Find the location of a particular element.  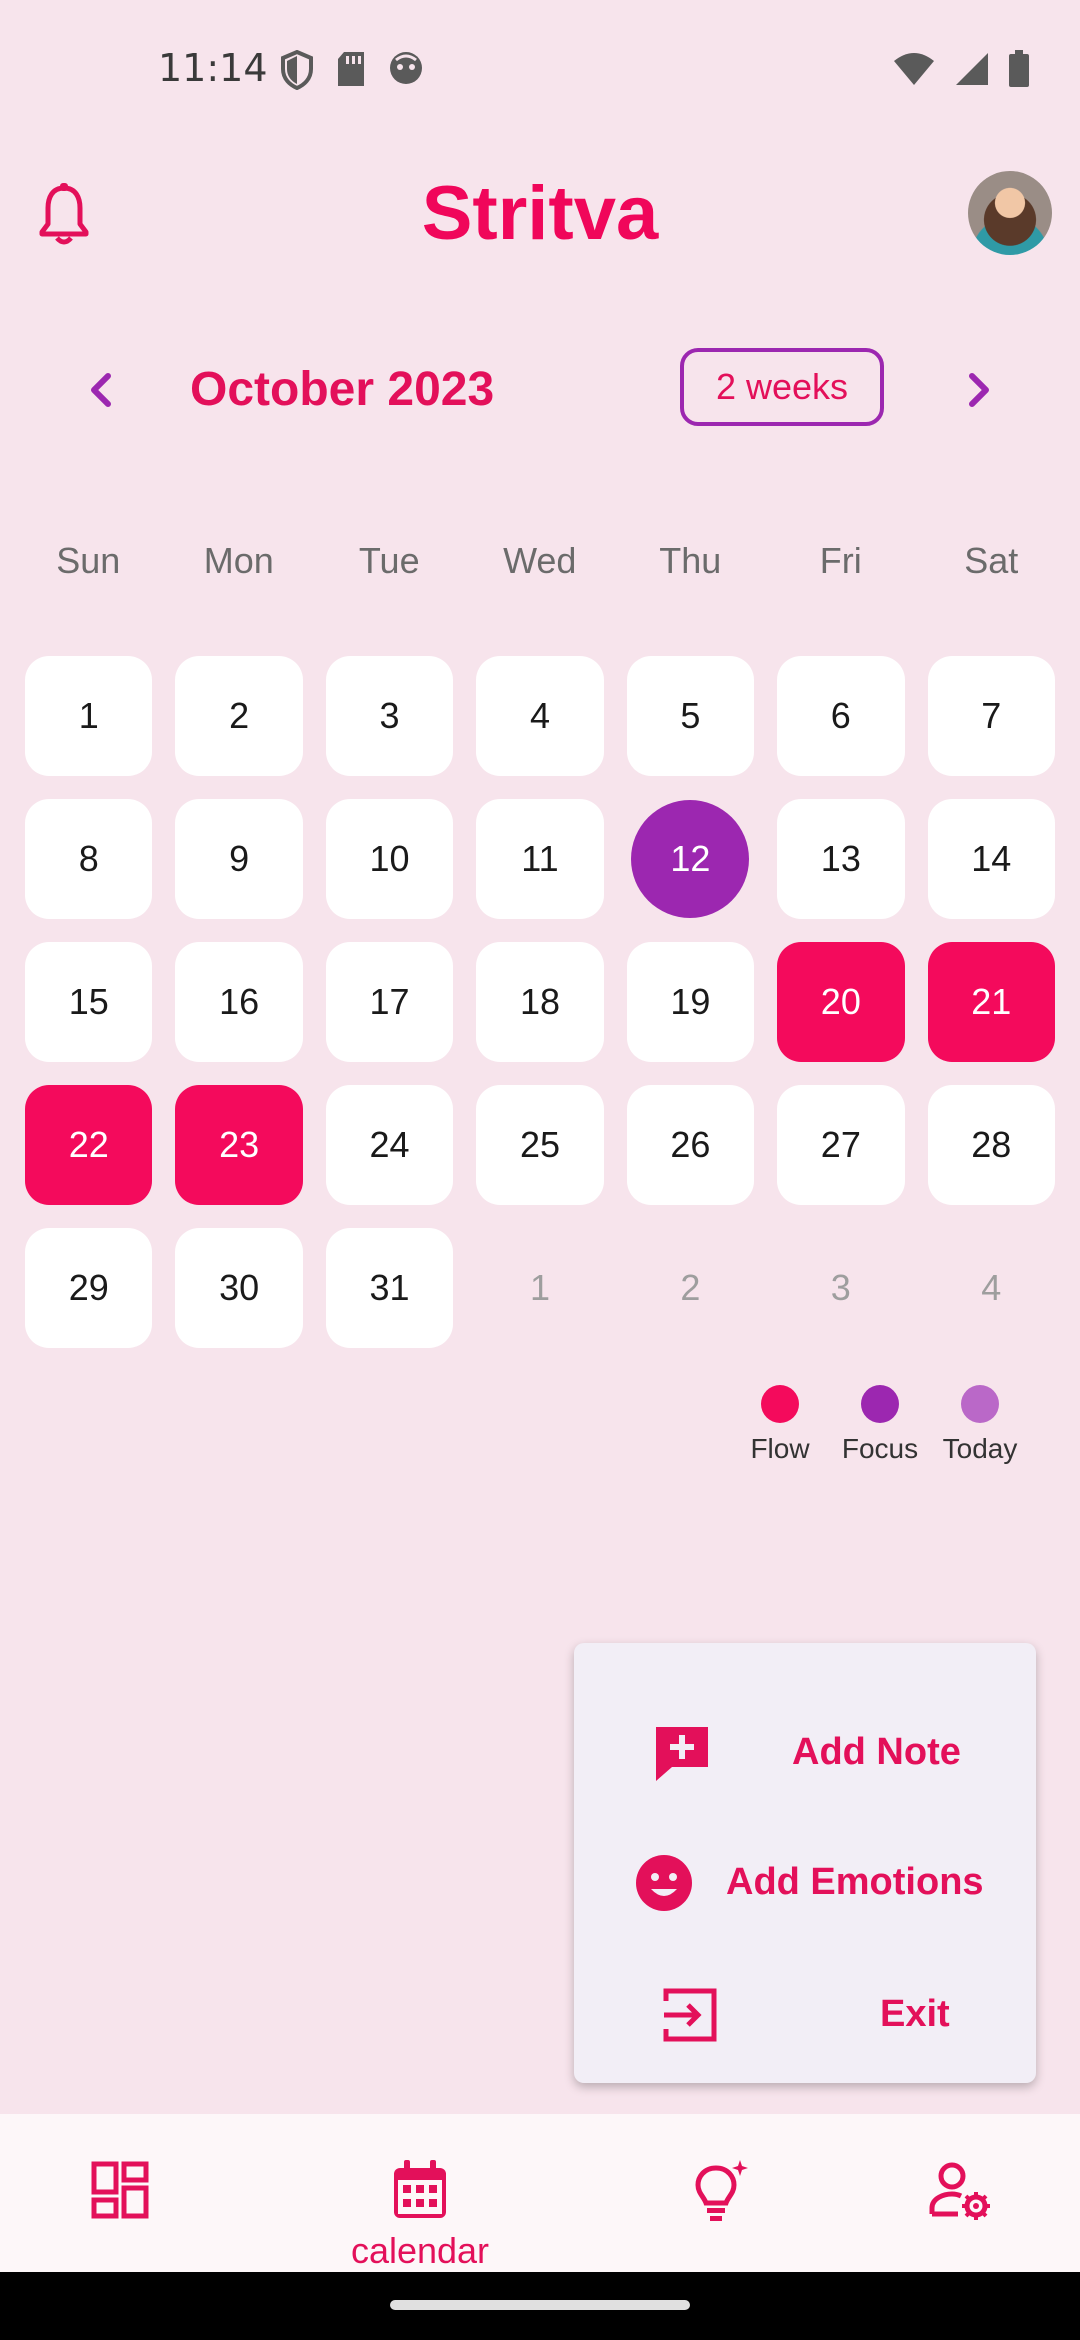

home-indicator is located at coordinates (540, 2305).